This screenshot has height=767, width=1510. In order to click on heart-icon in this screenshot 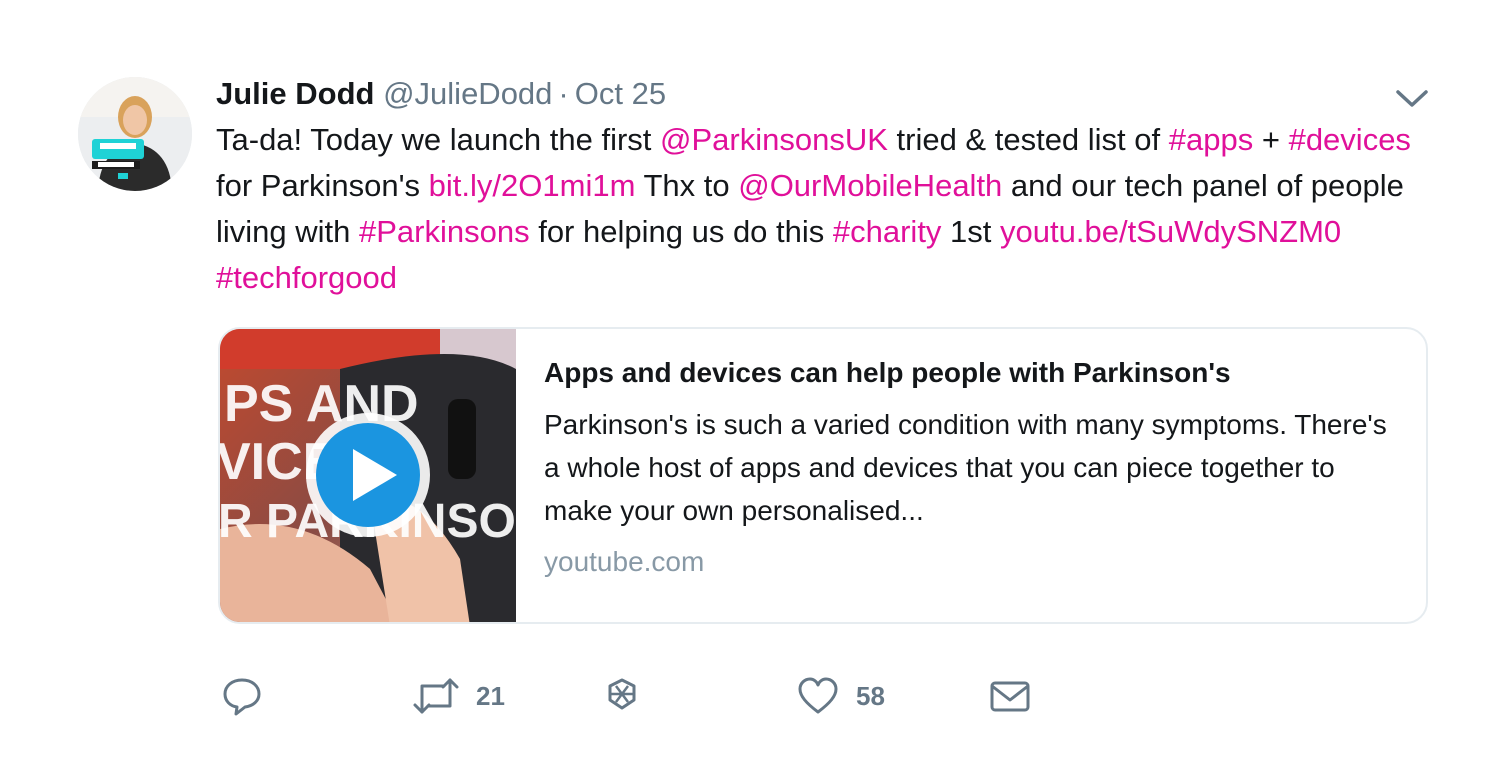, I will do `click(818, 695)`.